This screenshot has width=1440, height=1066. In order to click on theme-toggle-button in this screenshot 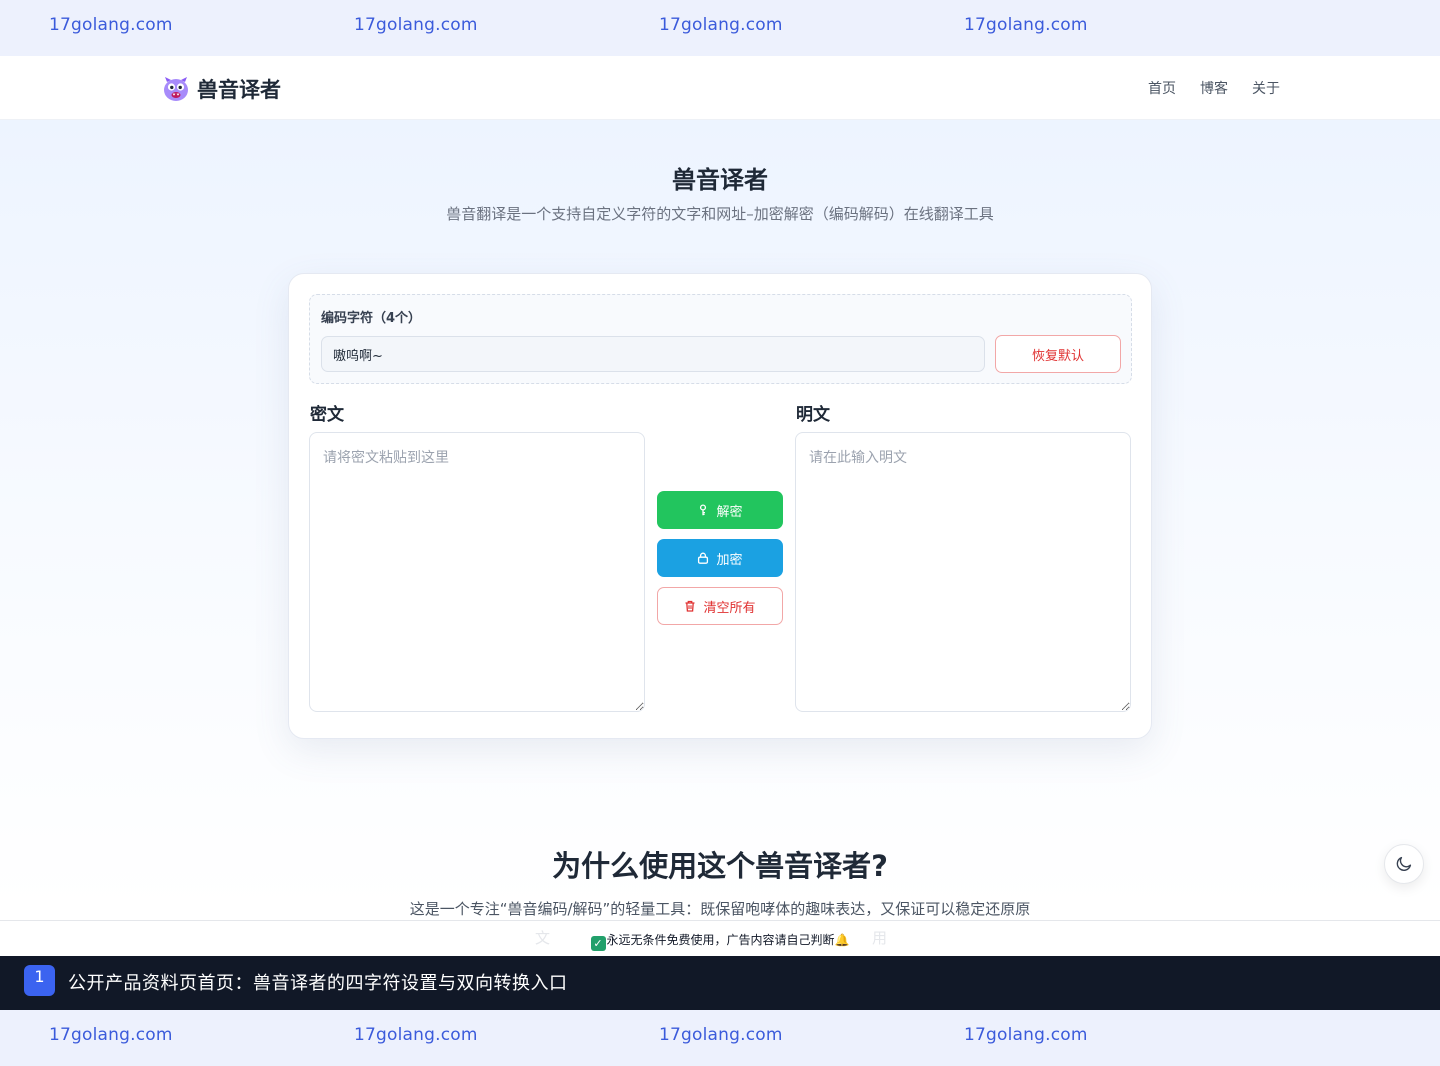, I will do `click(1404, 864)`.